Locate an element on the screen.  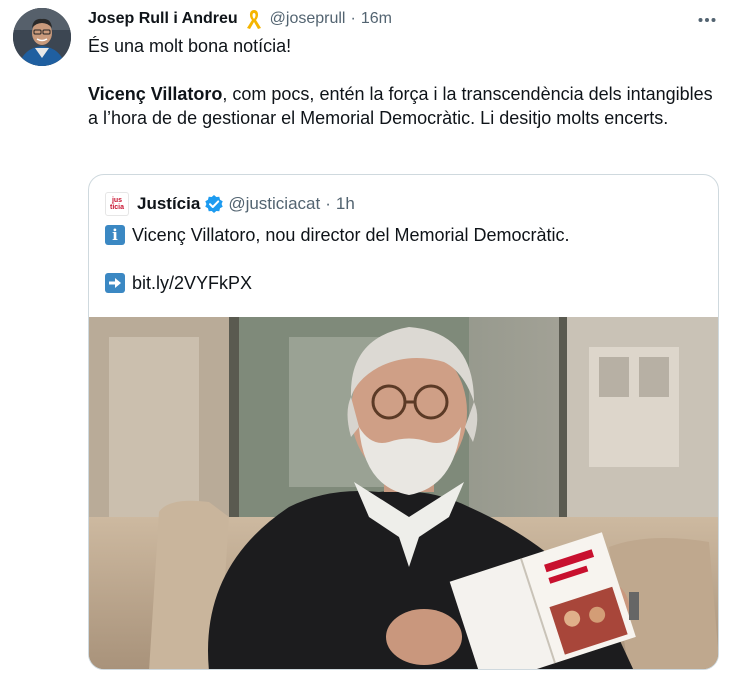
right-arrow-emoji-icon is located at coordinates (115, 283).